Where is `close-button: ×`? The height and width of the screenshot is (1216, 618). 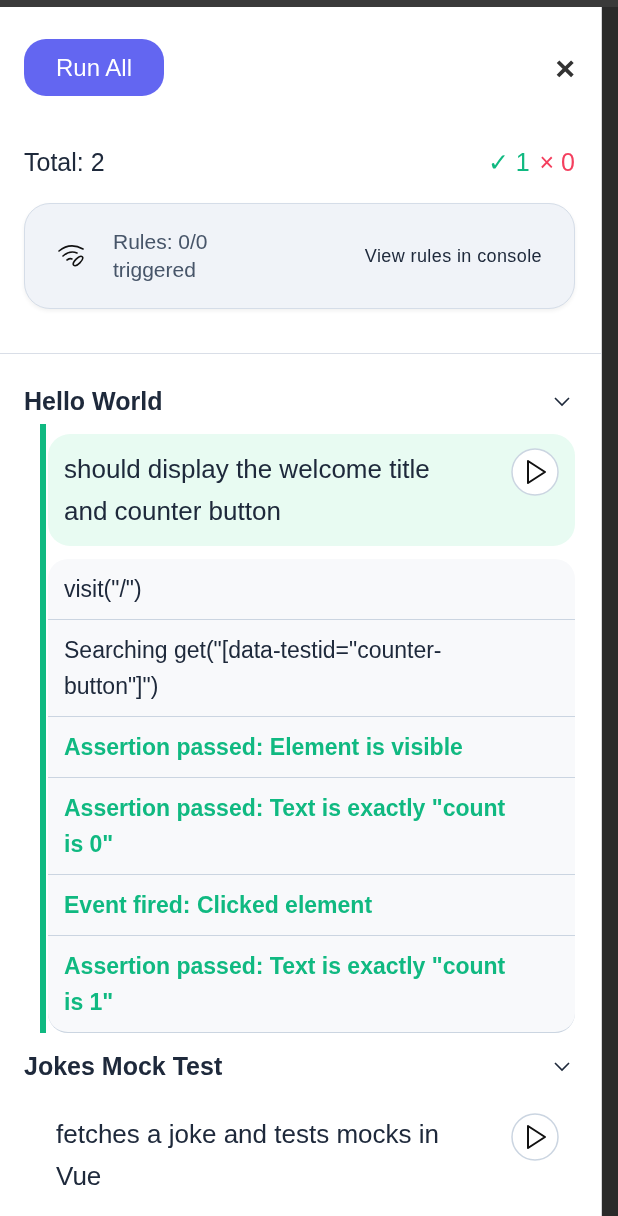
close-button: × is located at coordinates (565, 67).